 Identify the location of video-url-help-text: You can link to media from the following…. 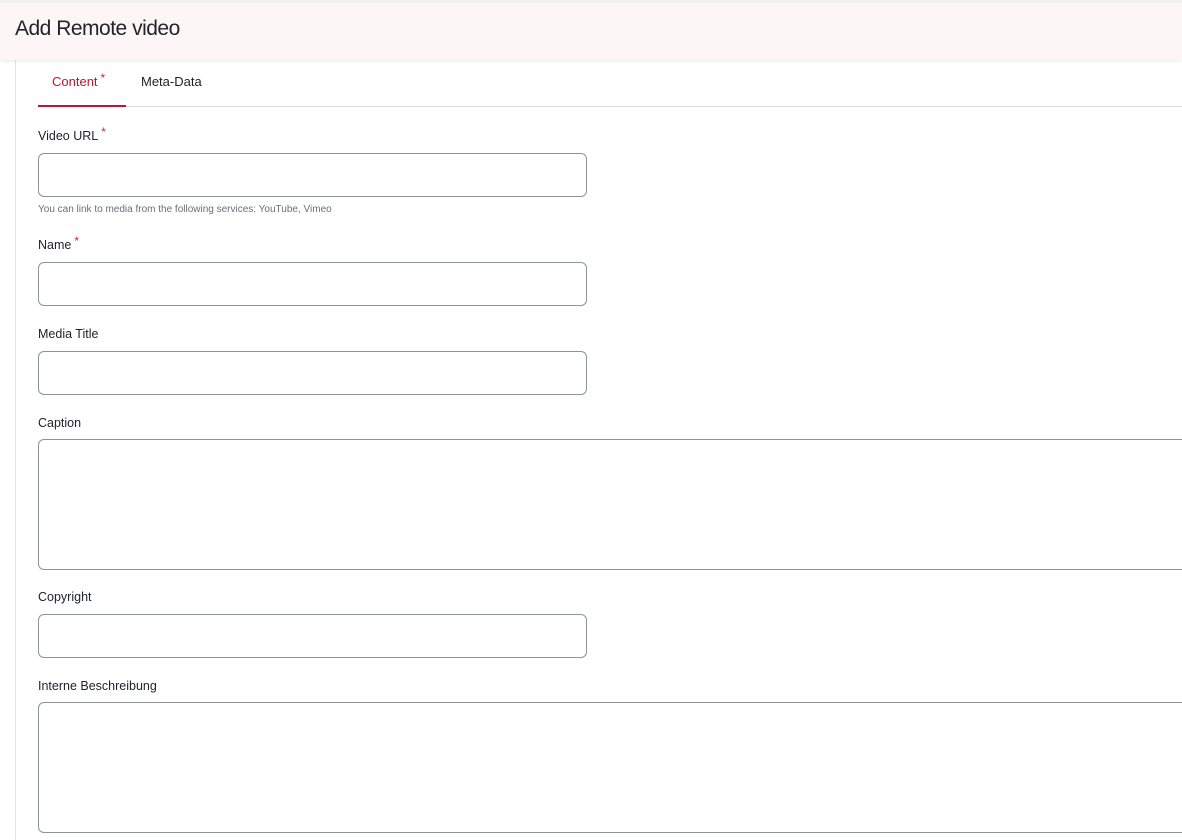
(185, 209).